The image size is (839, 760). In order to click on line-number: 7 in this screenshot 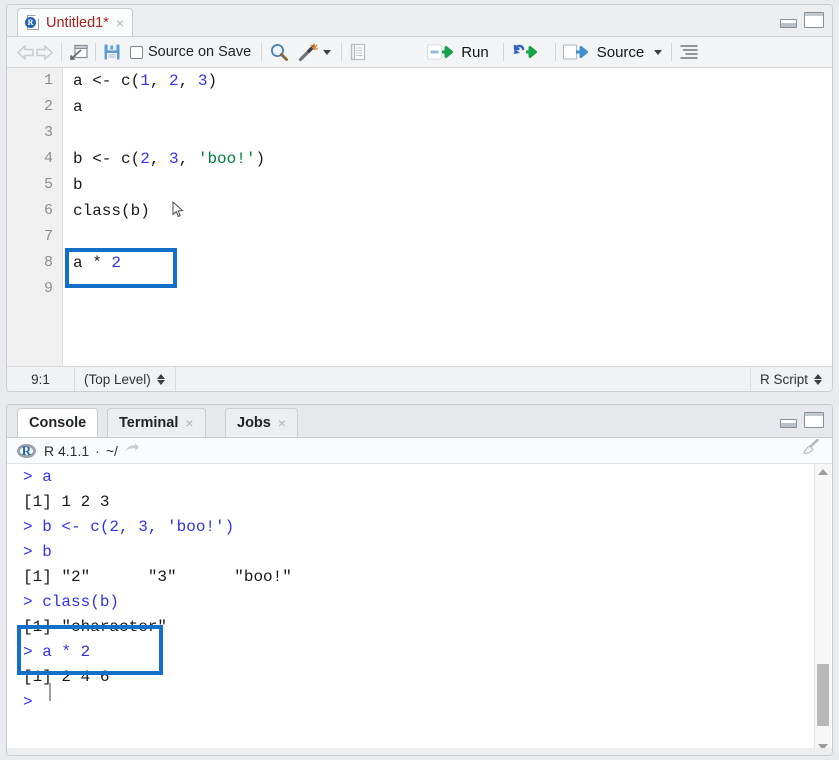, I will do `click(48, 236)`.